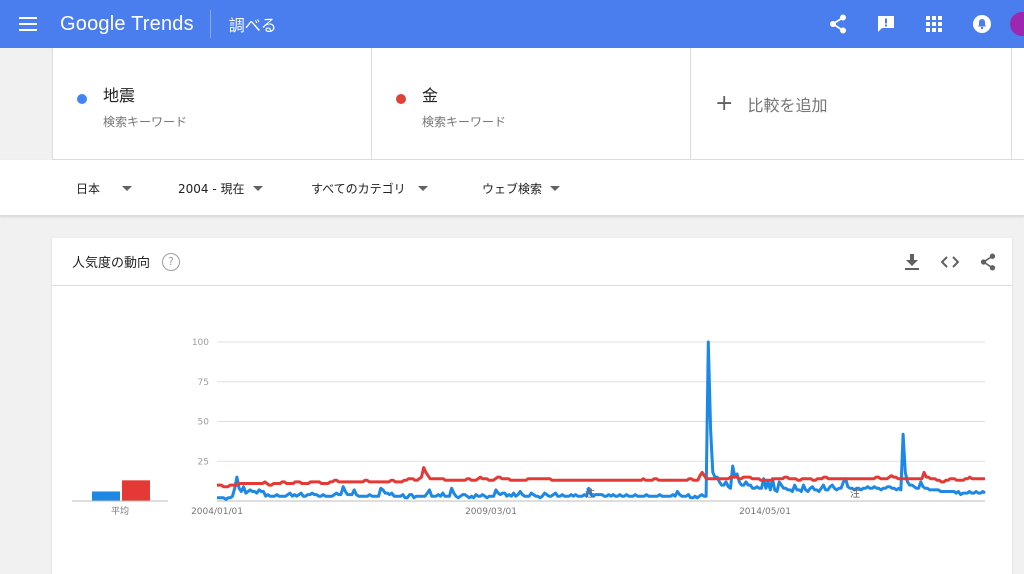  Describe the element at coordinates (119, 95) in the screenshot. I see `term-name: 地震` at that location.